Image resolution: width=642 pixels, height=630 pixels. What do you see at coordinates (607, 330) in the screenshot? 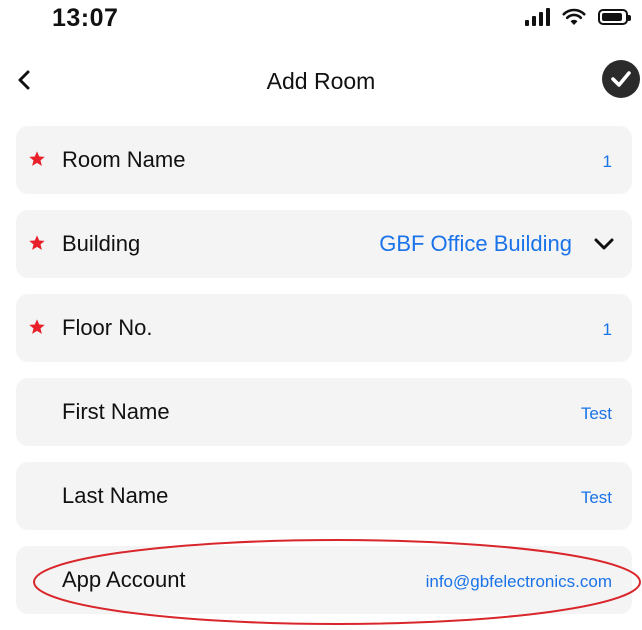
I see `floor-no-value: 1` at bounding box center [607, 330].